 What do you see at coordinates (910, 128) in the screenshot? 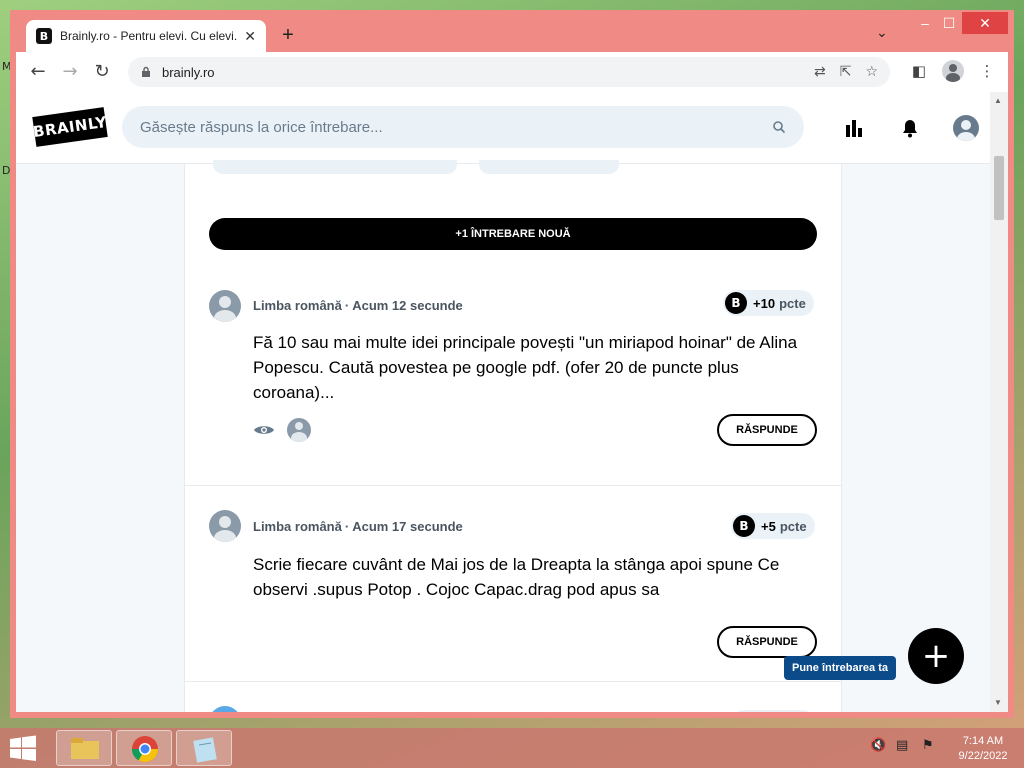
I see `notification-bell-icon` at bounding box center [910, 128].